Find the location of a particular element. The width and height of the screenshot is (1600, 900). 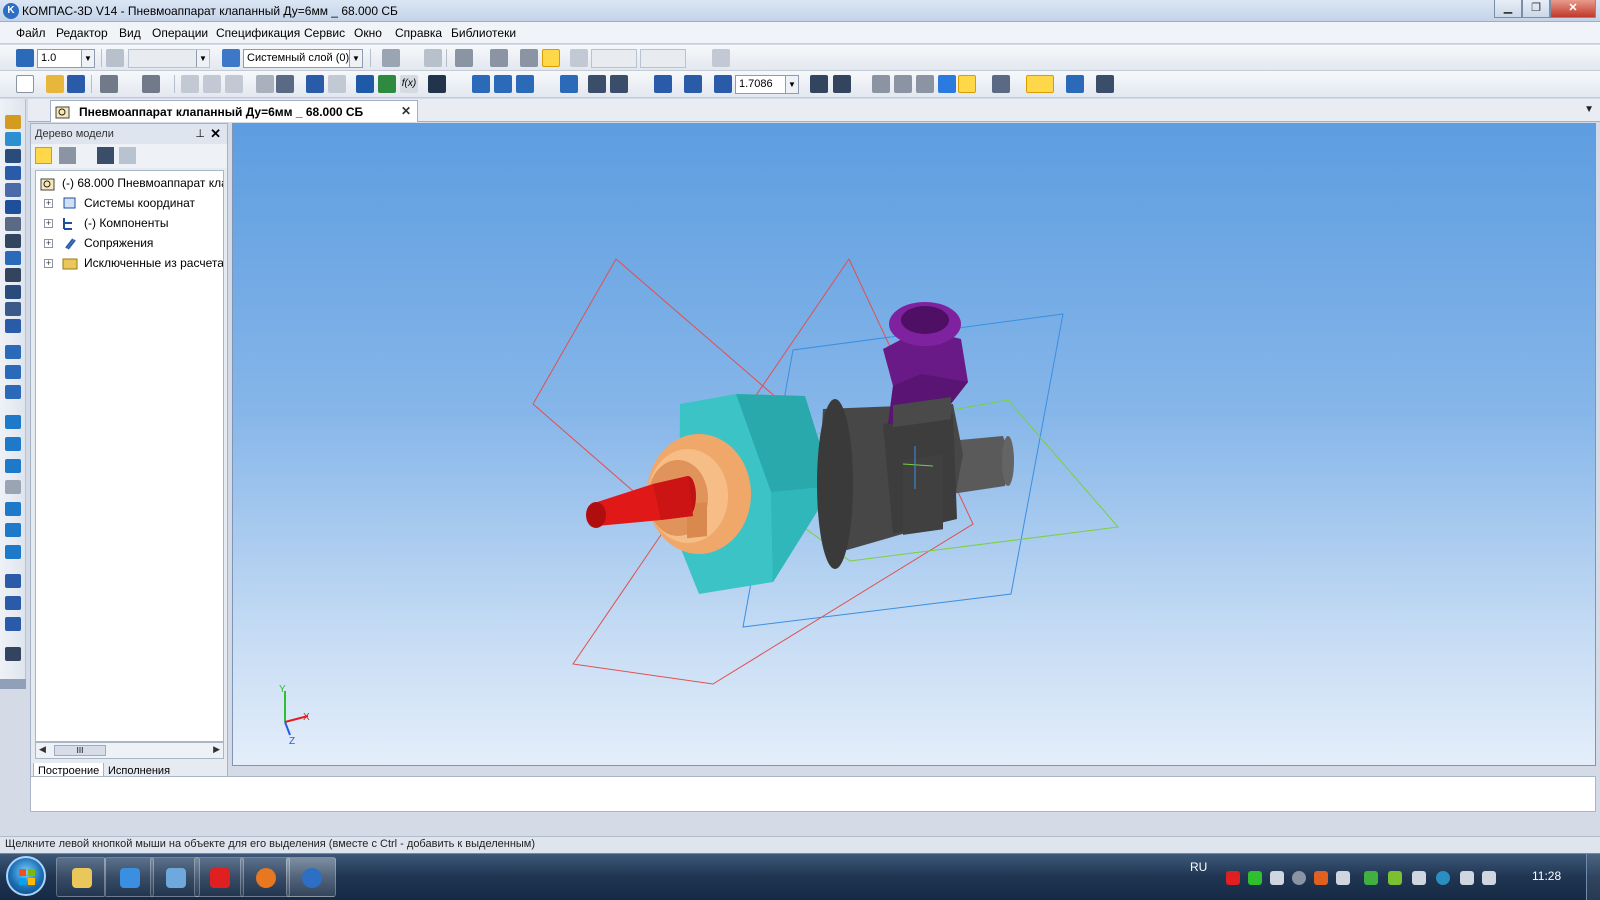

perspective-icon is located at coordinates (1001, 84).